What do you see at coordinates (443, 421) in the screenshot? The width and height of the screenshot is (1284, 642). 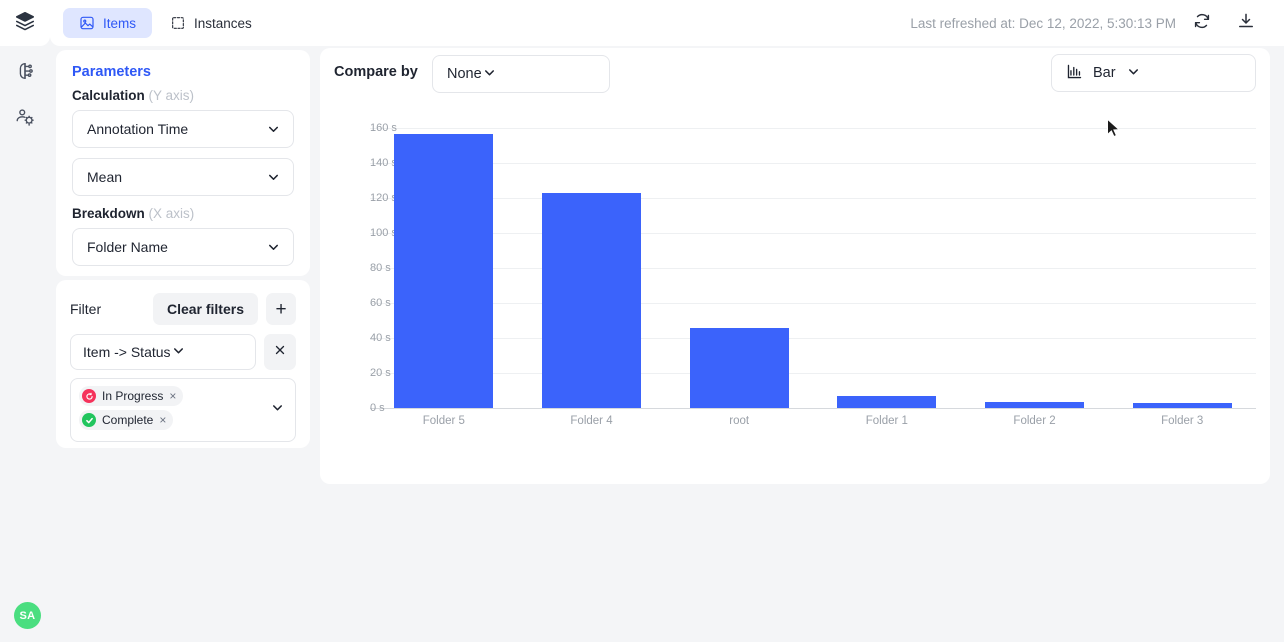 I see `x-axis-tick-label: Folder 5` at bounding box center [443, 421].